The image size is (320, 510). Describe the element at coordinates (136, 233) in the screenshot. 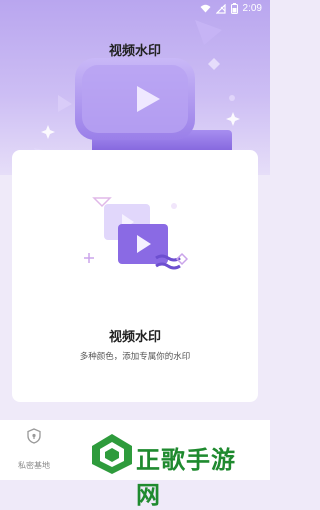

I see `watermark-feature-icon` at that location.